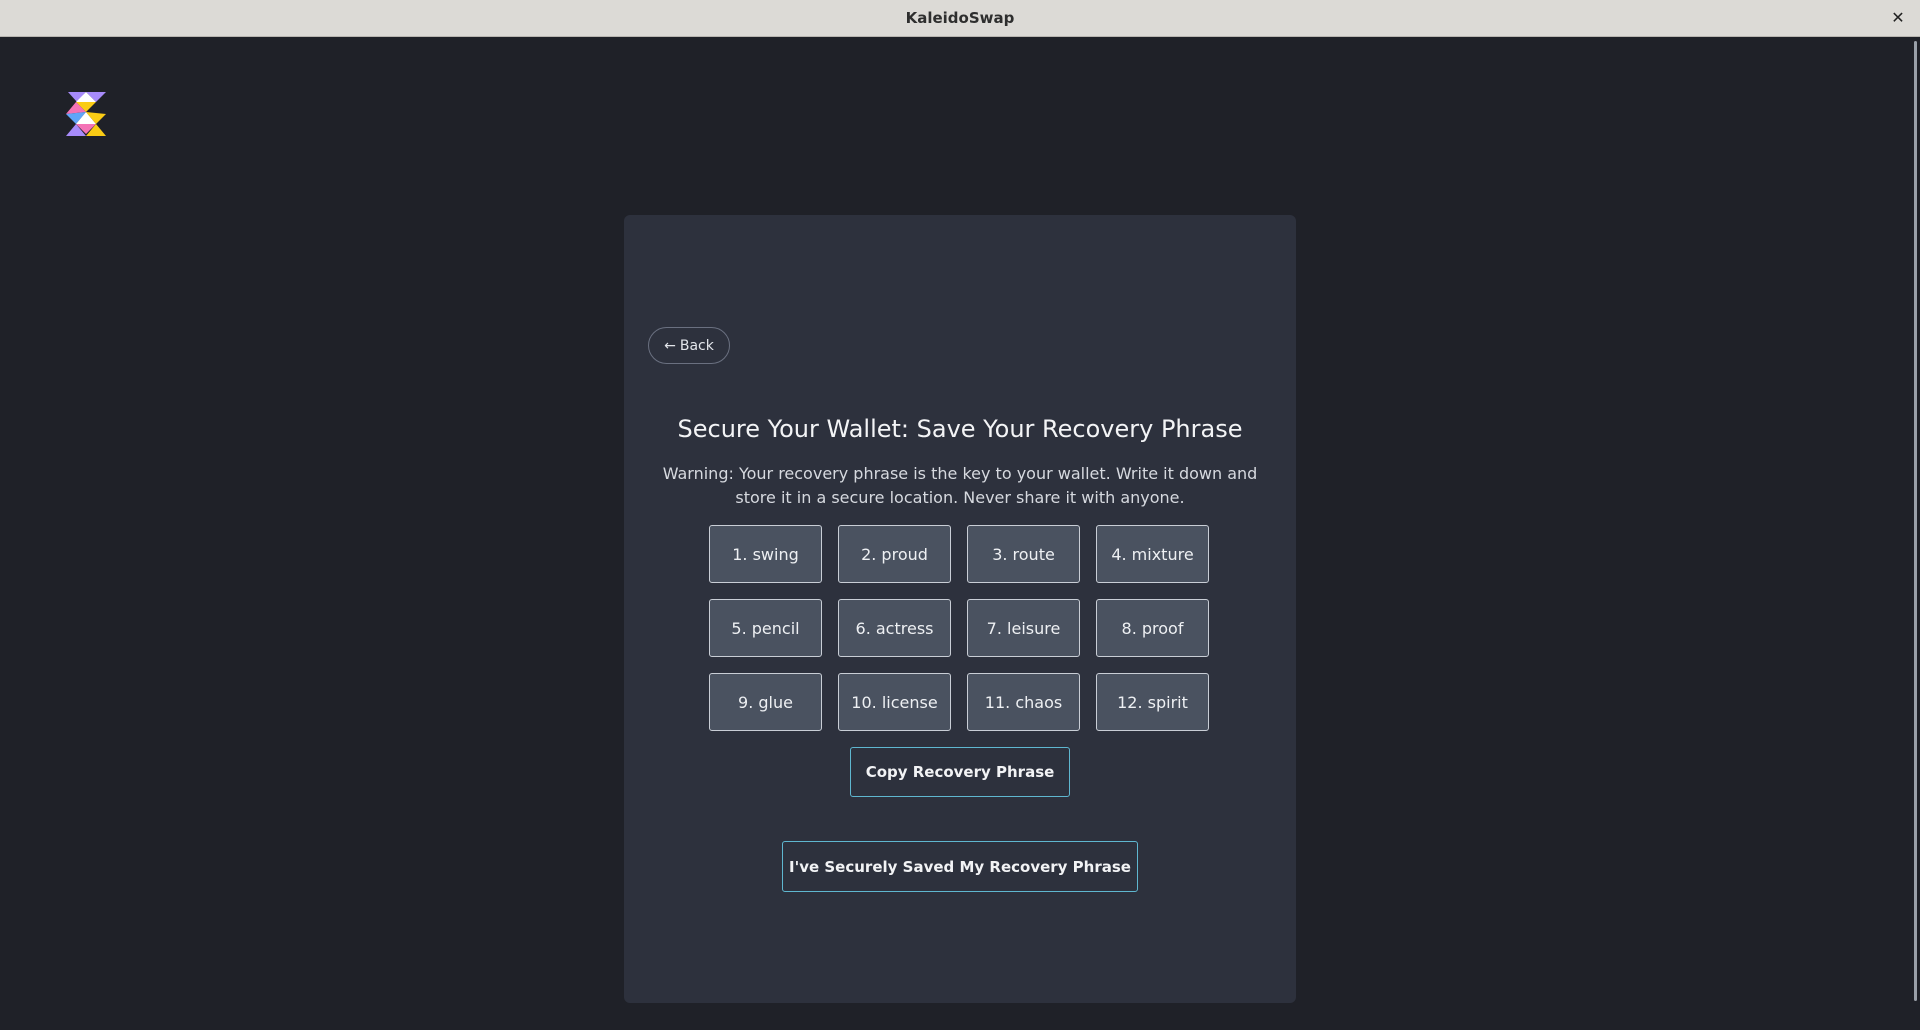  What do you see at coordinates (1152, 554) in the screenshot?
I see `recovery-word: 4. mixture` at bounding box center [1152, 554].